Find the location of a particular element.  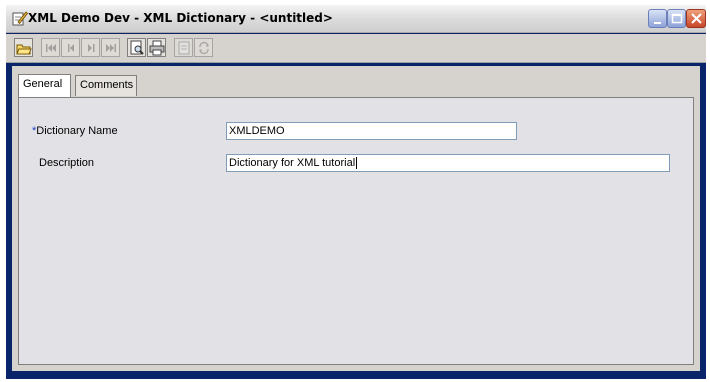

previous-record-icon is located at coordinates (71, 48).